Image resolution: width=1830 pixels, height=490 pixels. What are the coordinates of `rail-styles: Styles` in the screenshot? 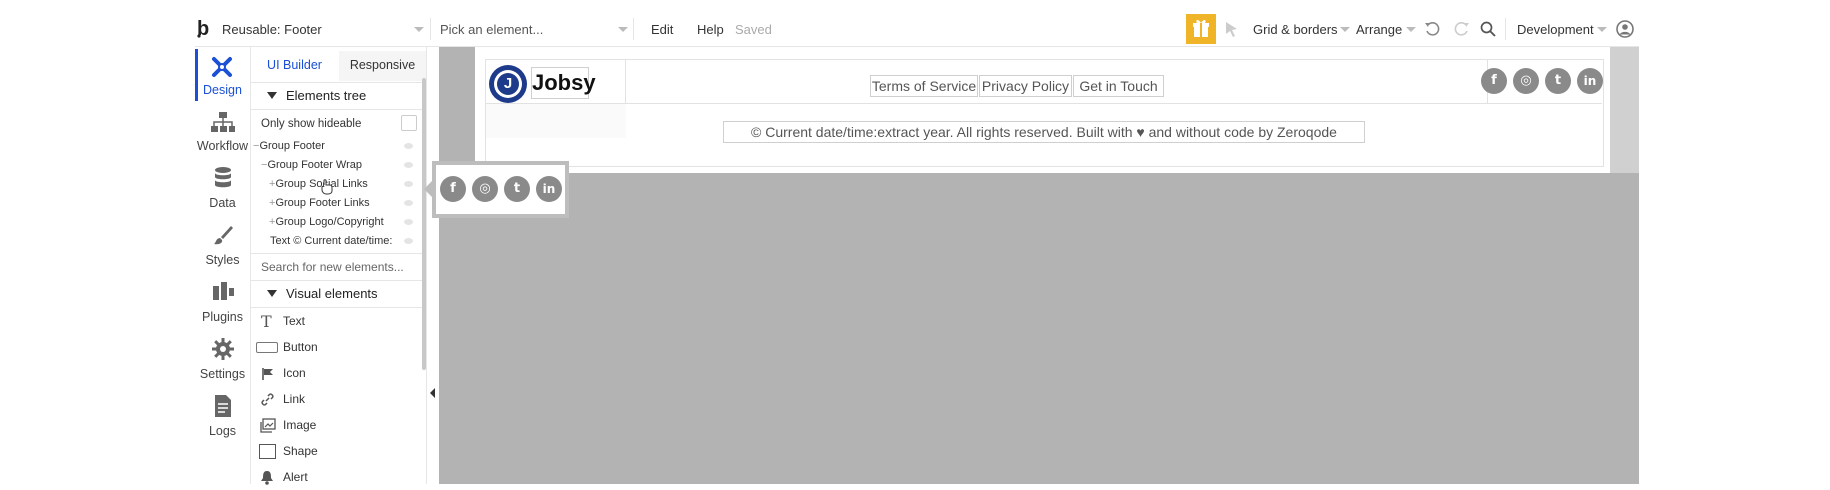 It's located at (222, 244).